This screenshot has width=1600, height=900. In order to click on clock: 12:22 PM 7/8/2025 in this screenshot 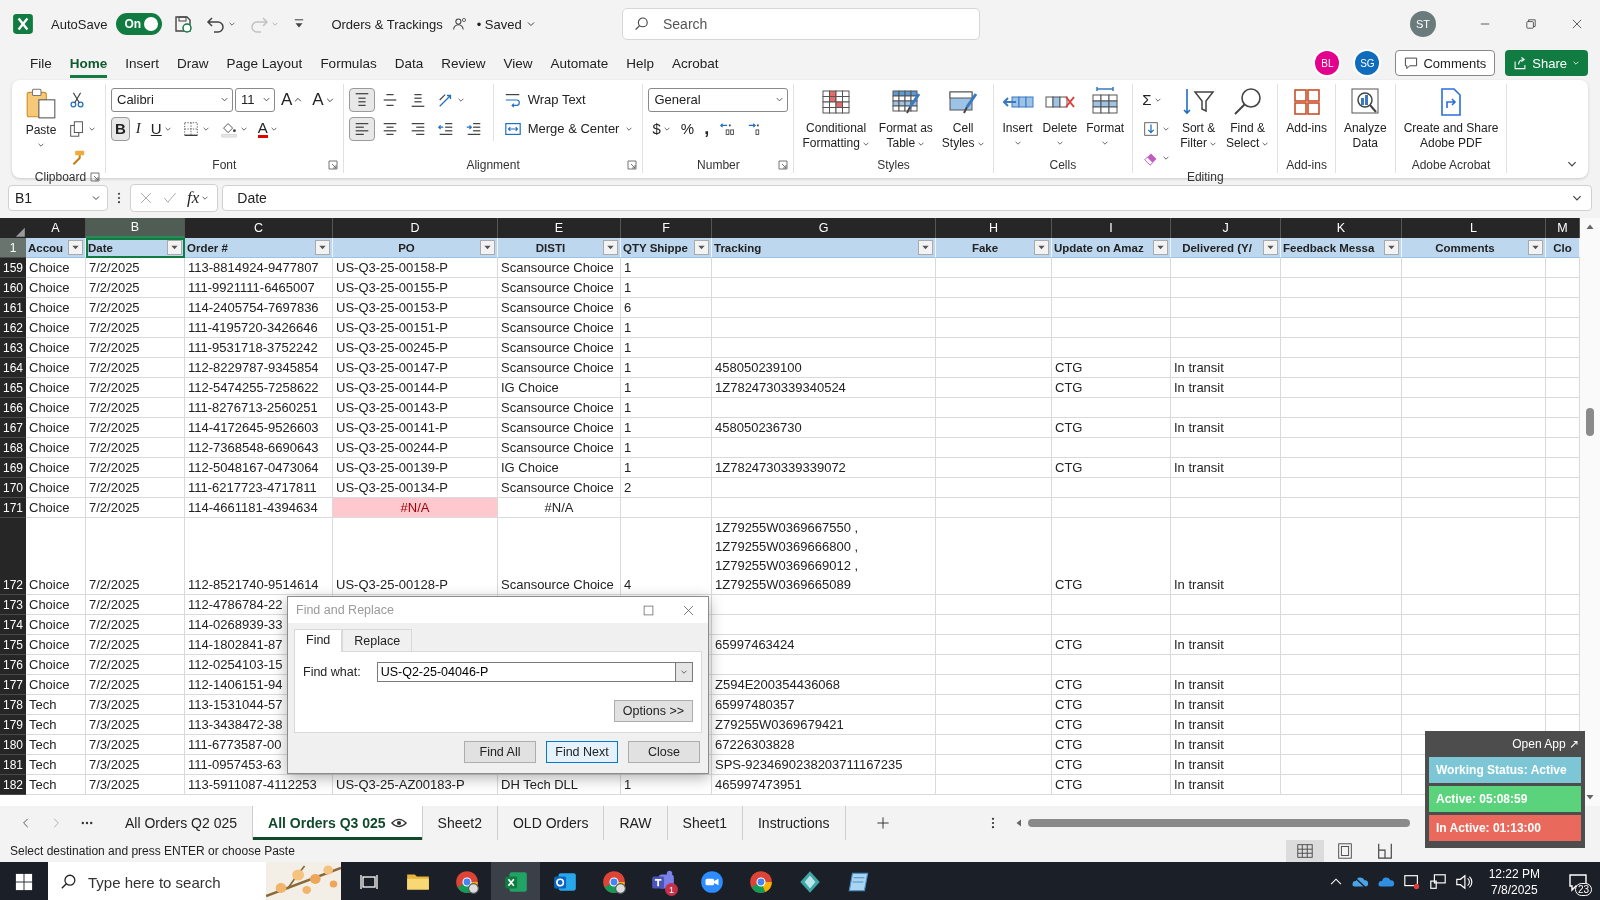, I will do `click(1514, 882)`.